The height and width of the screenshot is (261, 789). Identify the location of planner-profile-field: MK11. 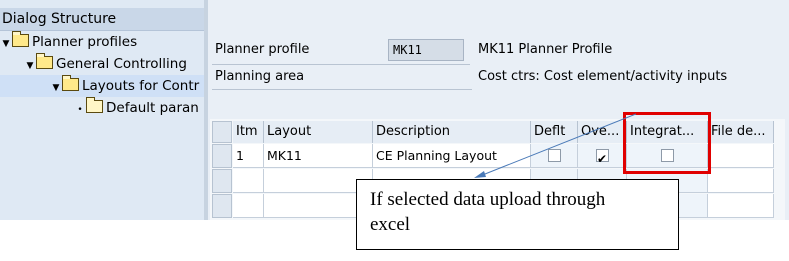
(426, 50).